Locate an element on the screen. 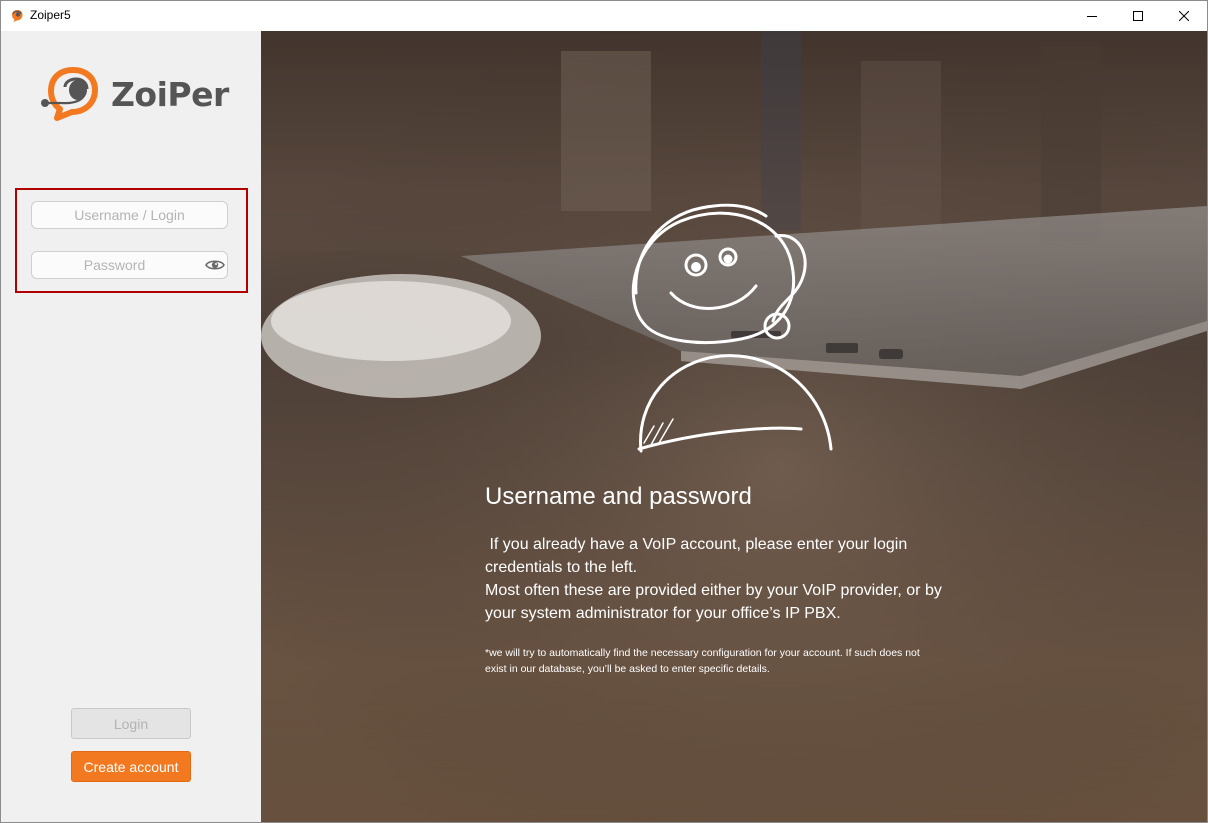  minimize-icon is located at coordinates (1092, 16).